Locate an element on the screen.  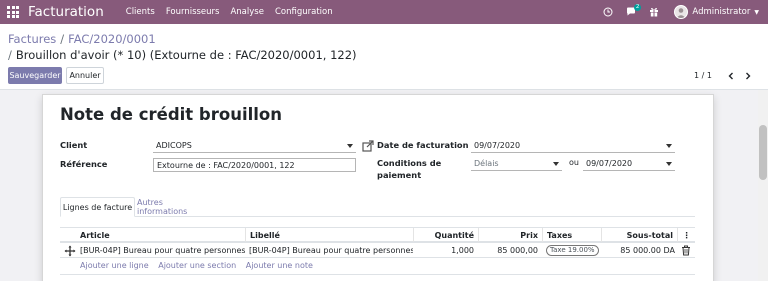
tax-tag: Taxe 19.00% is located at coordinates (572, 250).